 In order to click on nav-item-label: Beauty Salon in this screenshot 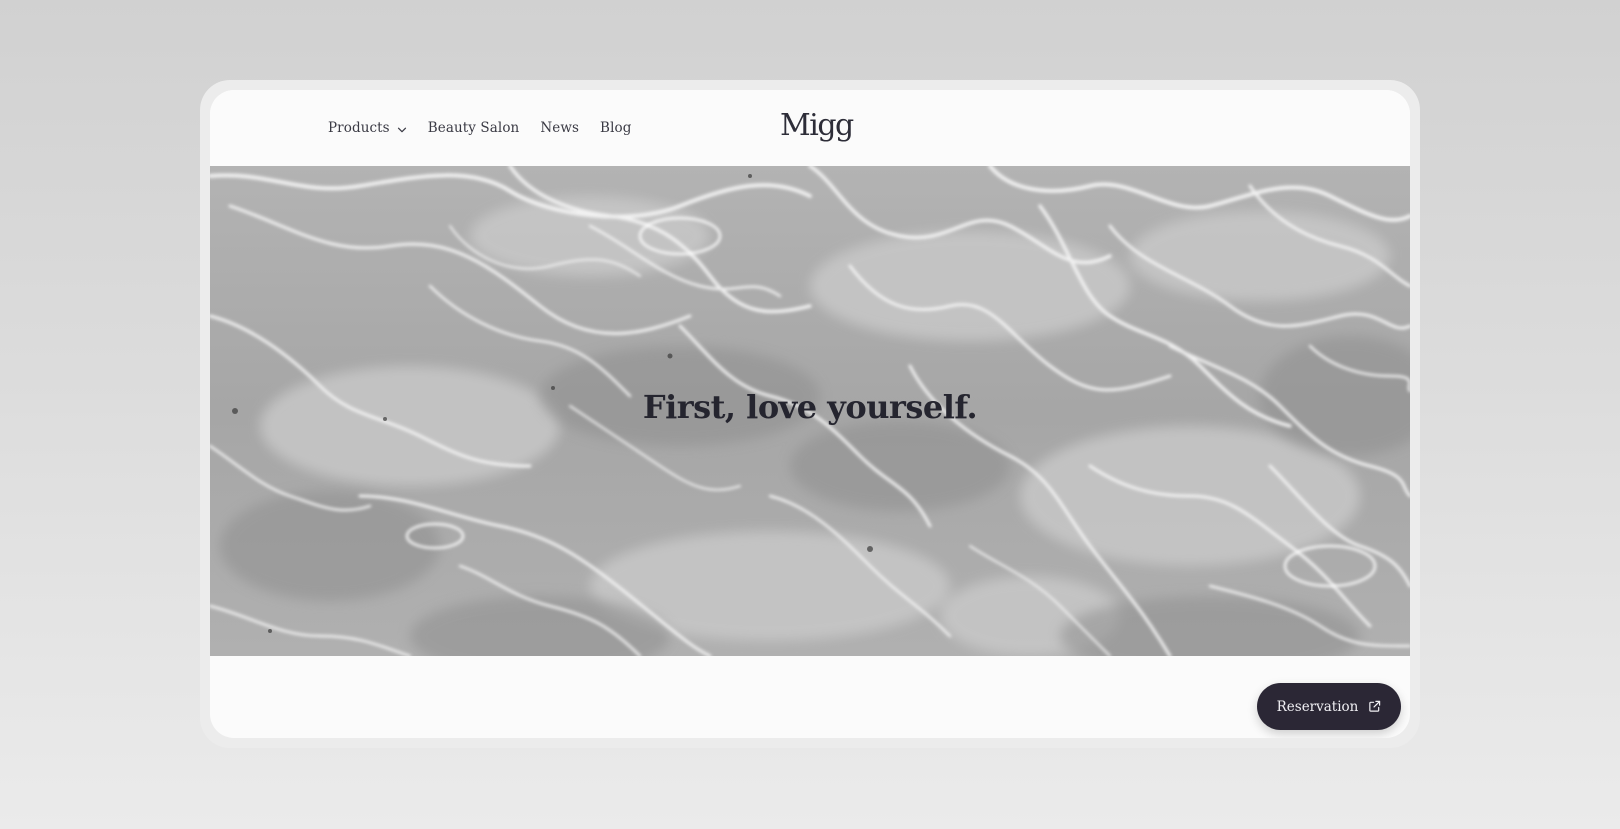, I will do `click(473, 128)`.